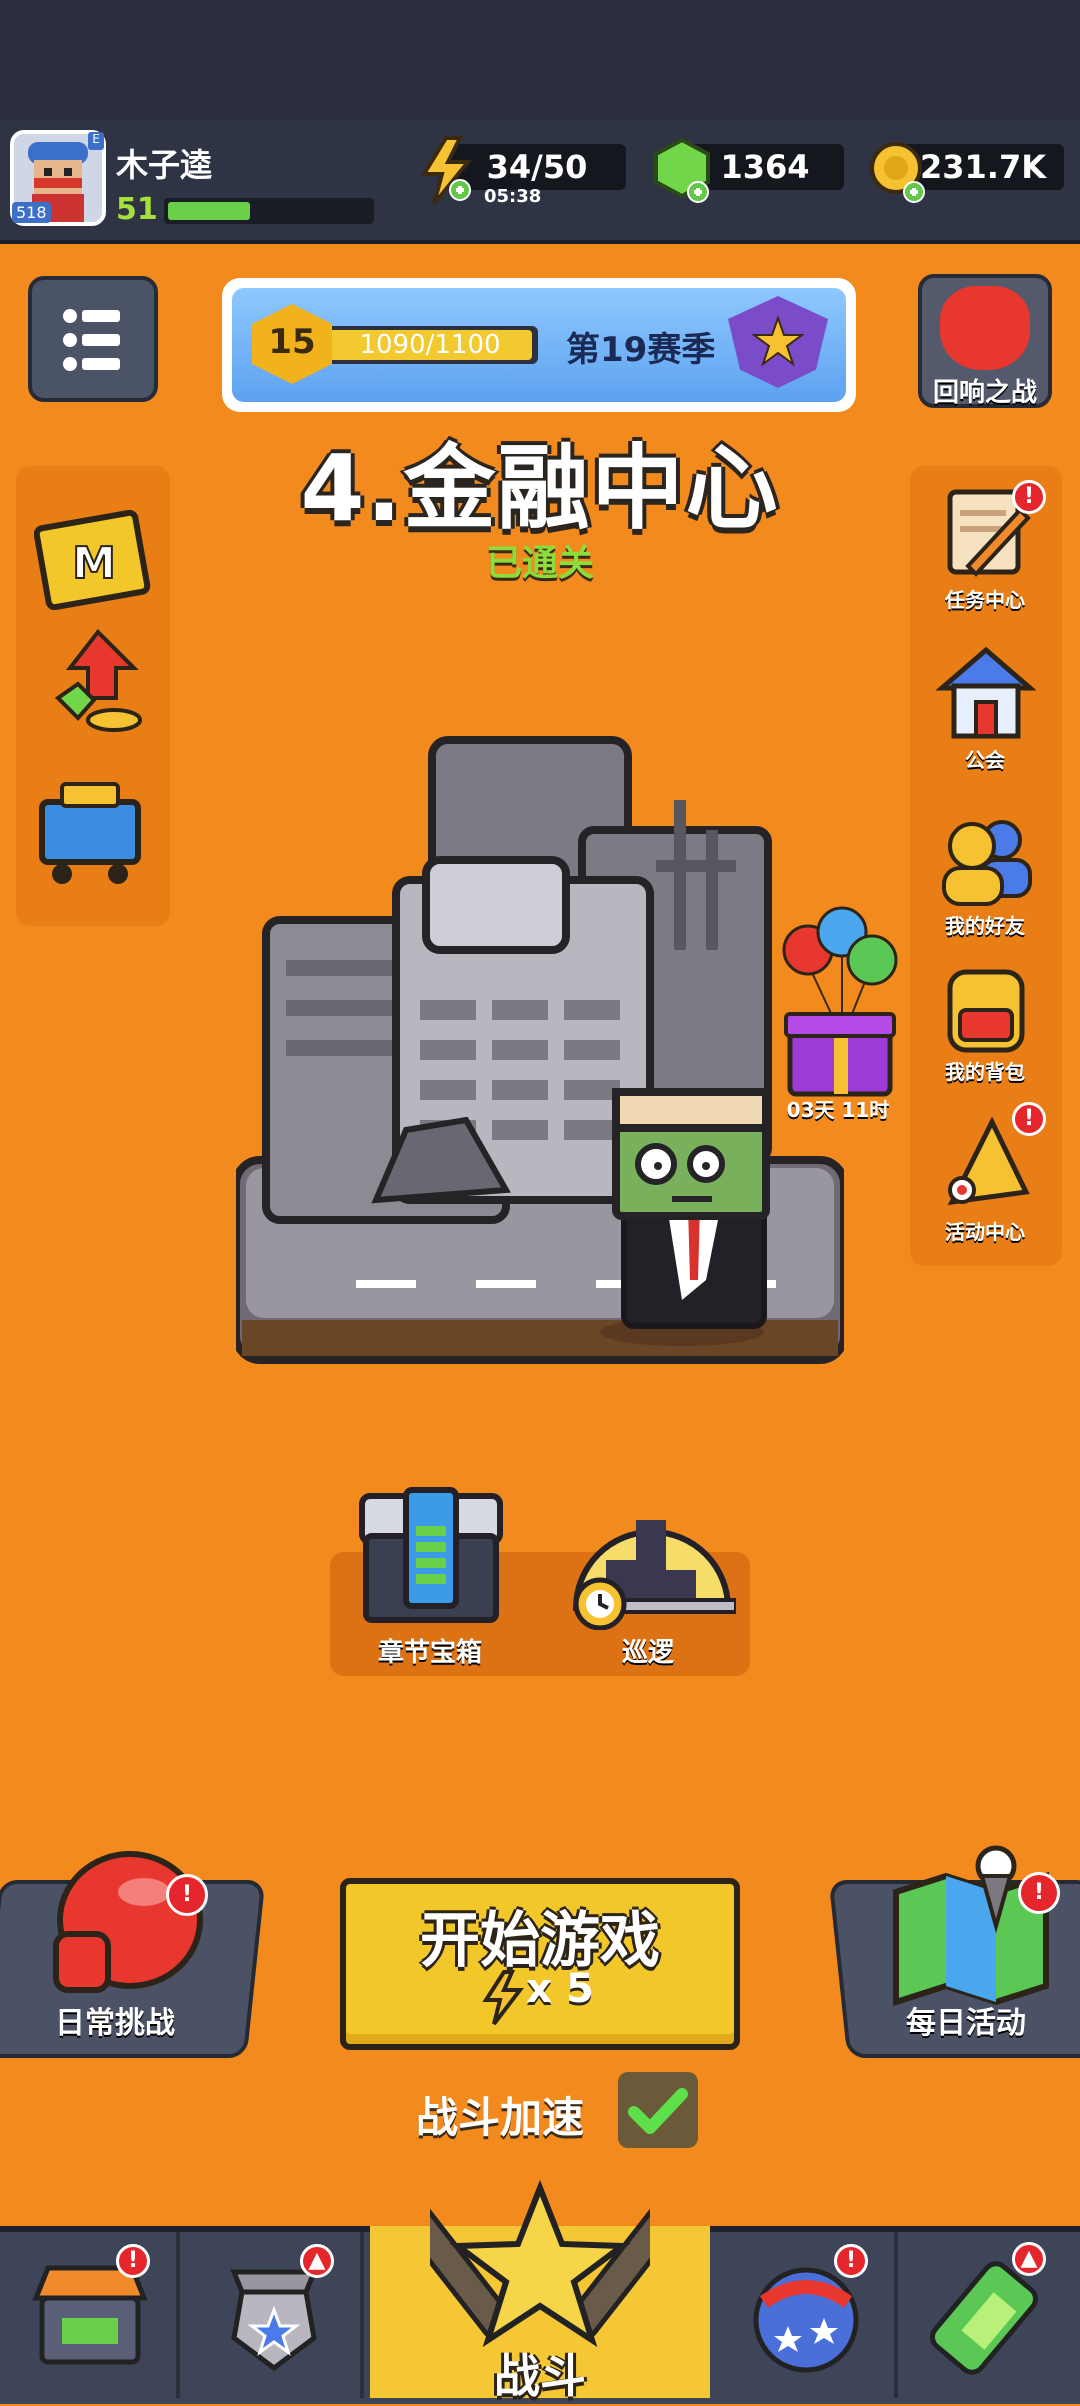 The height and width of the screenshot is (2406, 1080). What do you see at coordinates (641, 350) in the screenshot?
I see `season-name: 第19赛季` at bounding box center [641, 350].